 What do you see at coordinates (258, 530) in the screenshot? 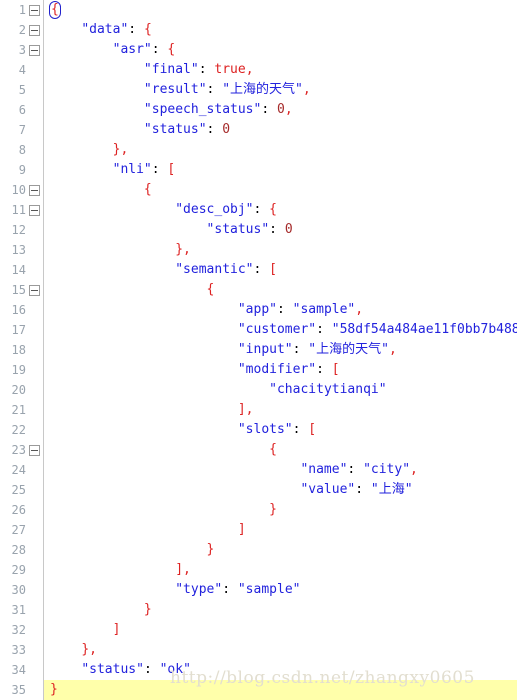
I see `code-line: 27 ]` at bounding box center [258, 530].